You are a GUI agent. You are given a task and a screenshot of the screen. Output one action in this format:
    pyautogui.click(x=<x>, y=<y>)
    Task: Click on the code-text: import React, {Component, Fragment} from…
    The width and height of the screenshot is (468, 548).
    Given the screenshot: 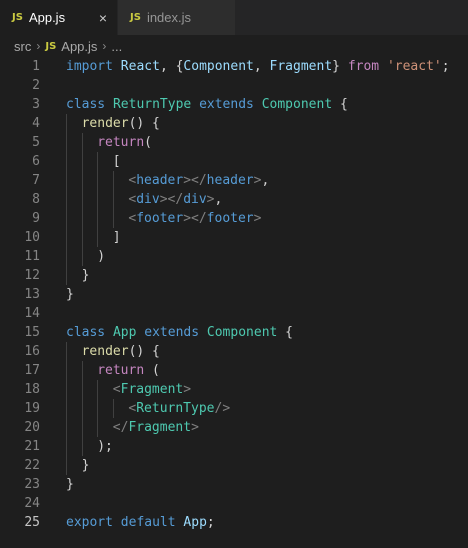 What is the action you would take?
    pyautogui.click(x=258, y=66)
    